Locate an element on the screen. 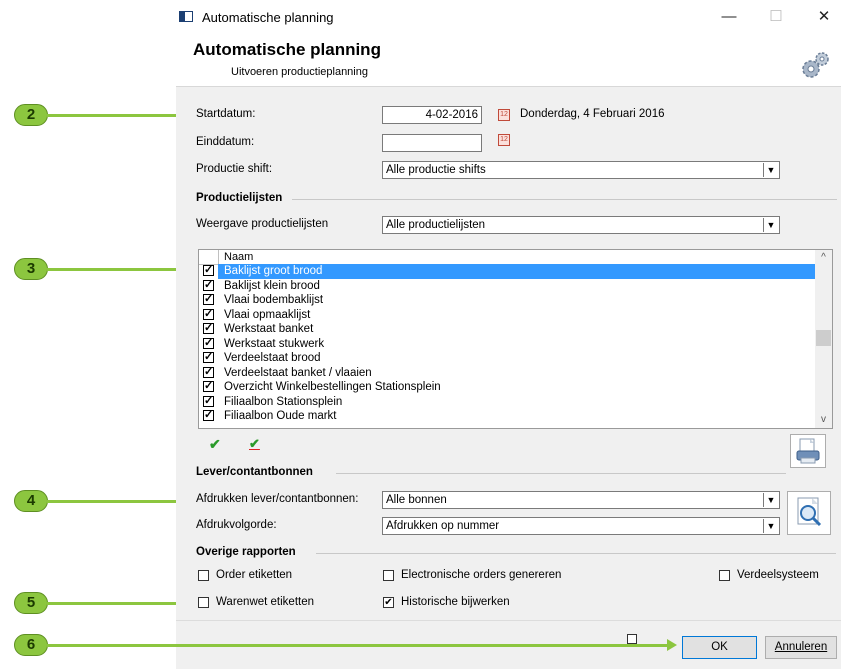 The width and height of the screenshot is (841, 669). callout-number: 4 is located at coordinates (31, 500).